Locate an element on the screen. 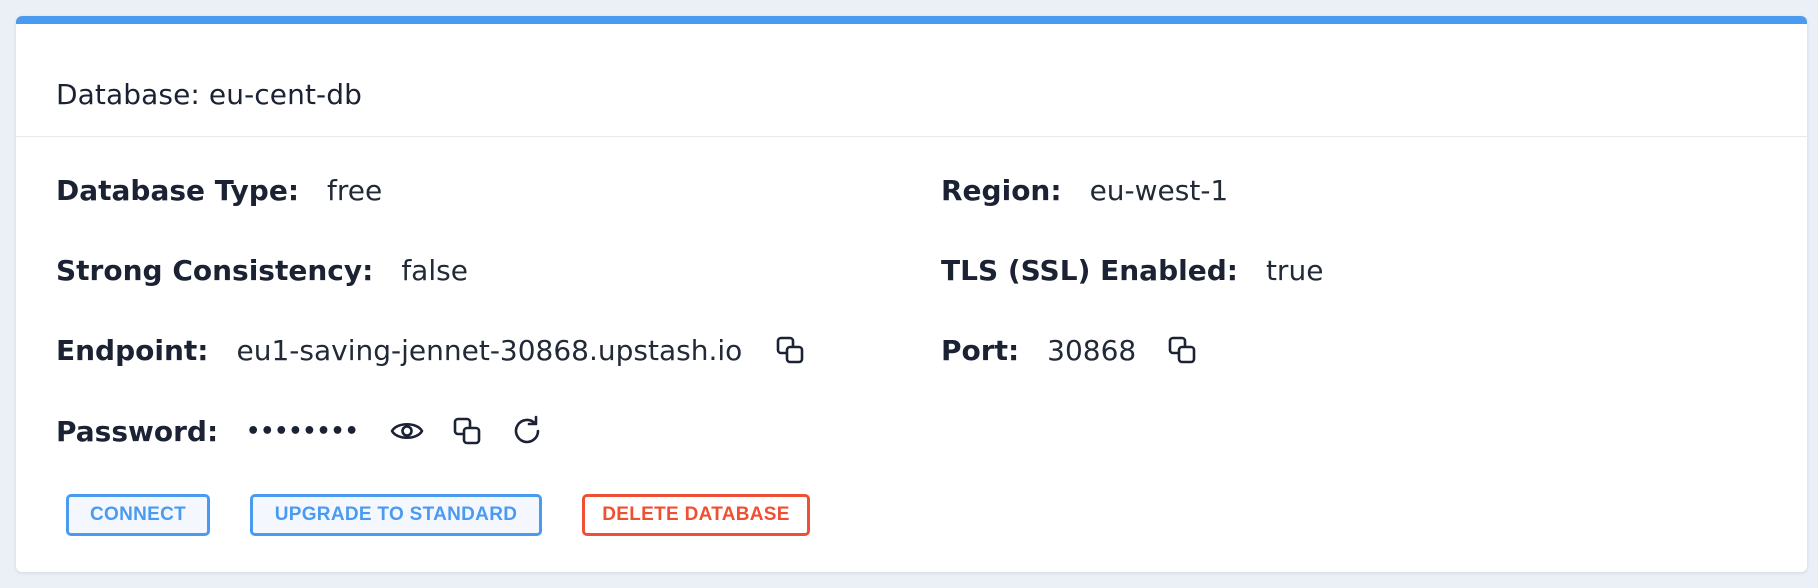  strong-consistency-row: Strong Consistency: false is located at coordinates (262, 270).